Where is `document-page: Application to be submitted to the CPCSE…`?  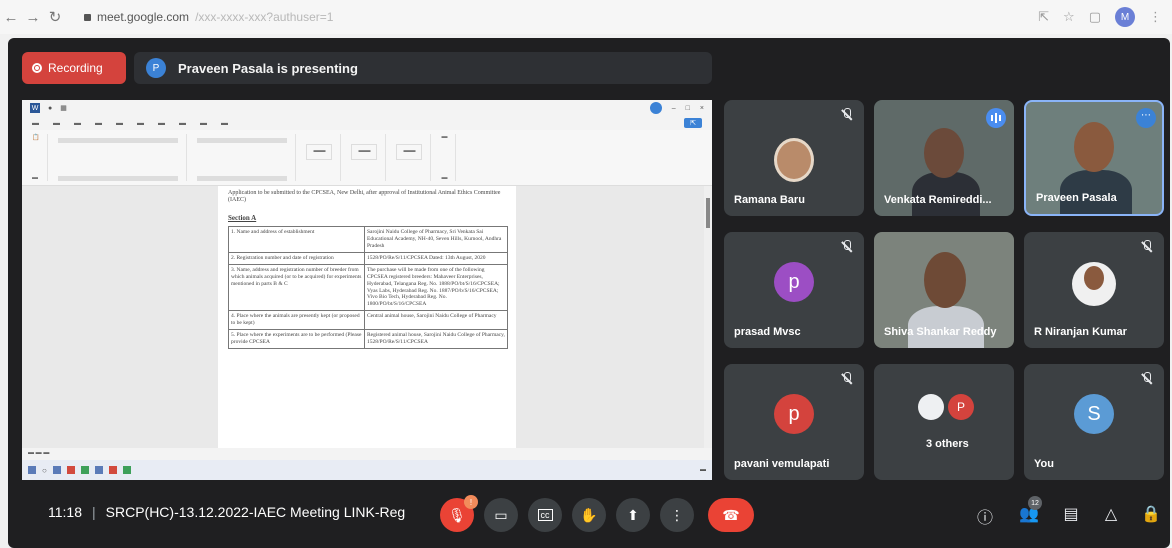
document-page: Application to be submitted to the CPCSE… is located at coordinates (367, 317).